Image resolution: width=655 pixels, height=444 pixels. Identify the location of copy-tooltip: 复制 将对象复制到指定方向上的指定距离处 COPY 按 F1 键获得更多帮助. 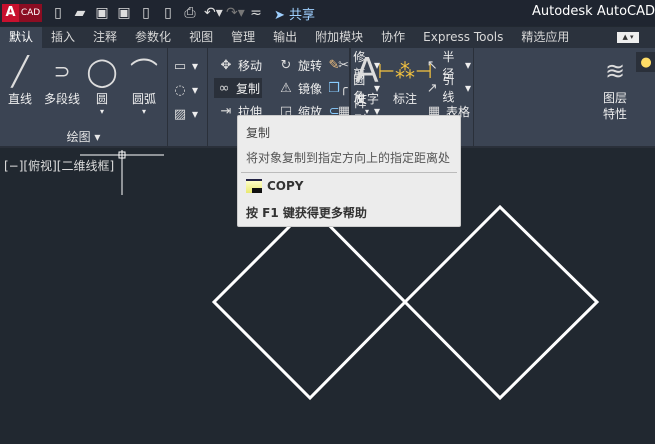
(349, 171).